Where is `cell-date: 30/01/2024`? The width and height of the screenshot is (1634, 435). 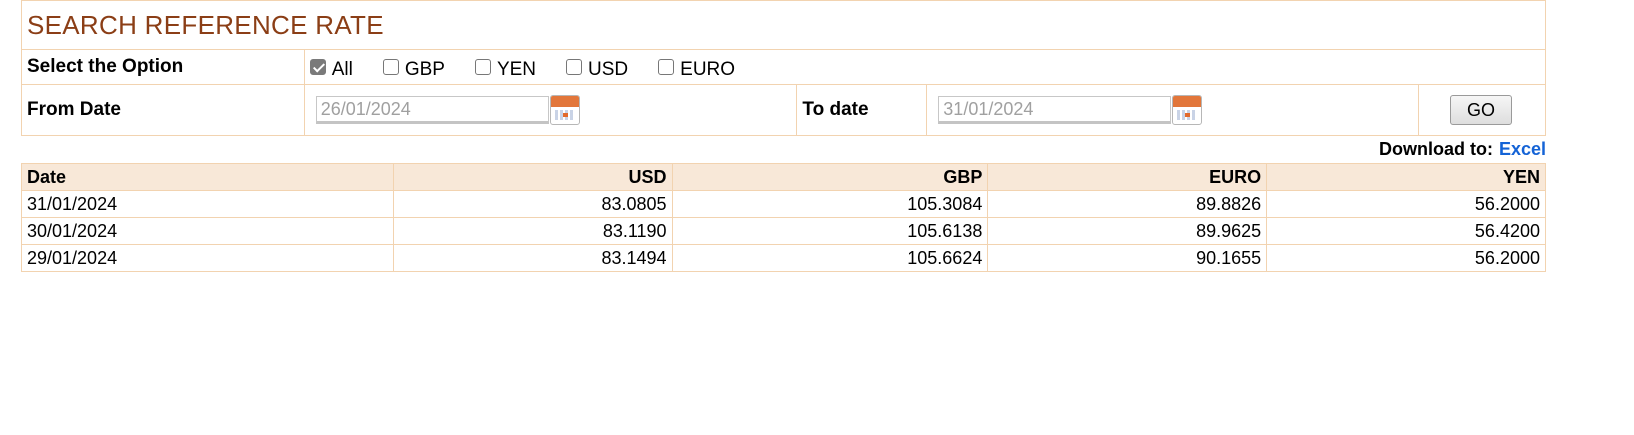
cell-date: 30/01/2024 is located at coordinates (207, 231).